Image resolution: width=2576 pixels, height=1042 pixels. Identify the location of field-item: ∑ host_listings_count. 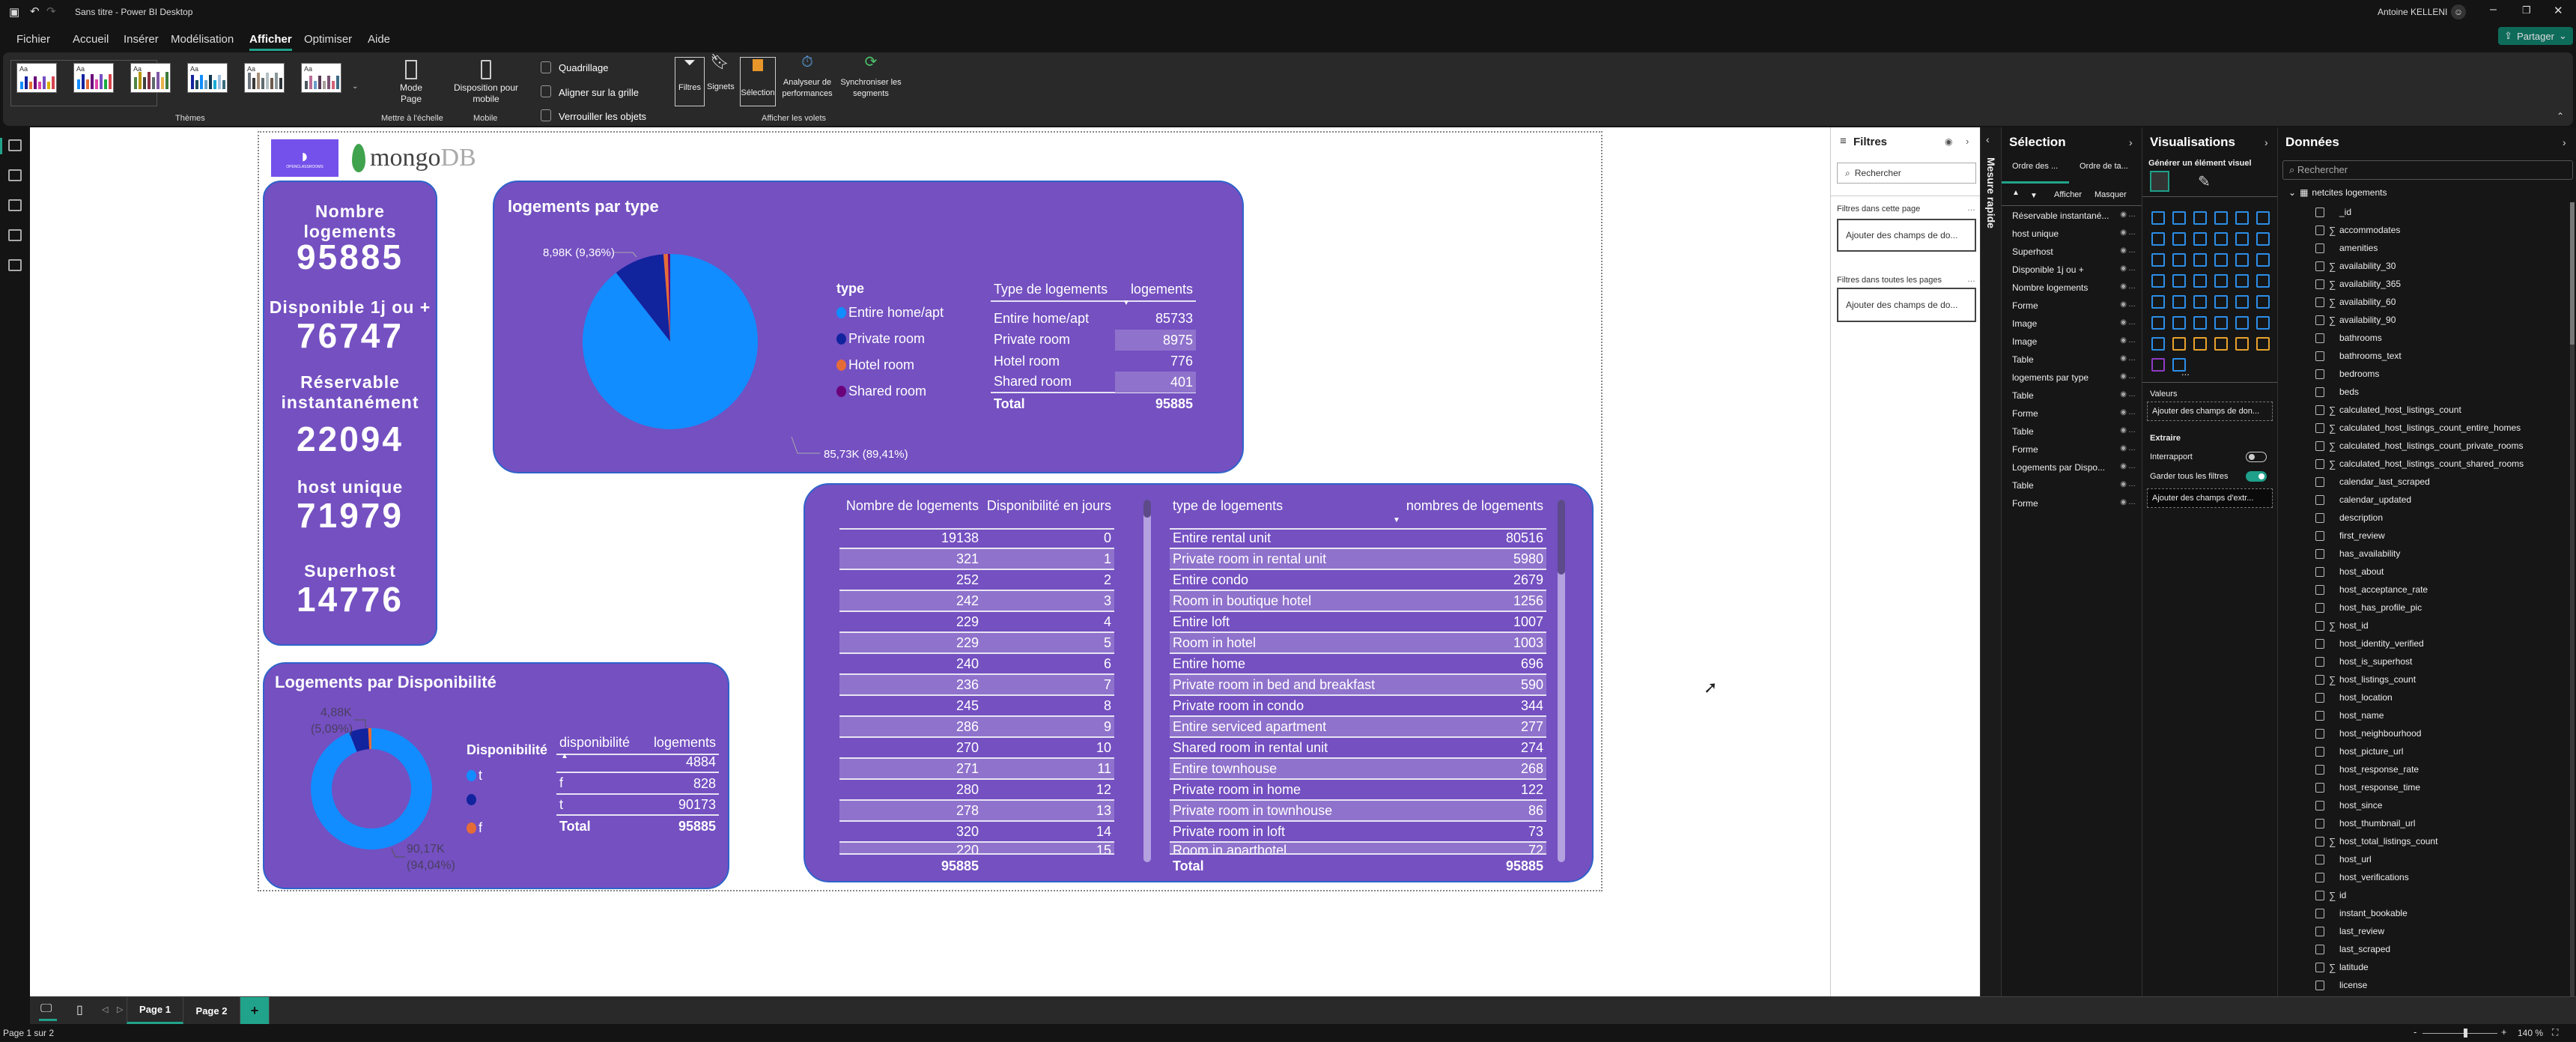
(2365, 680).